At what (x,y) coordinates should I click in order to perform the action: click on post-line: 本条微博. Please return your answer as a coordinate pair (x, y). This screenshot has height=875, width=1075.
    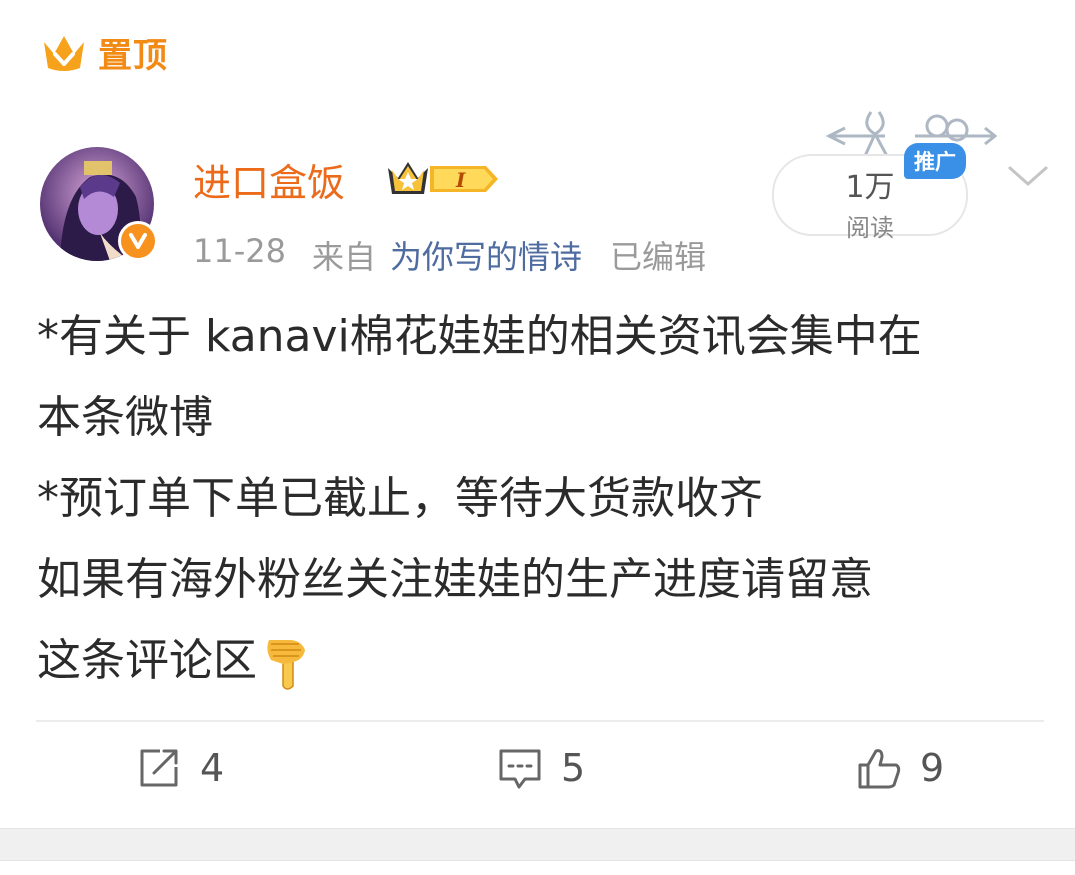
    Looking at the image, I should click on (125, 417).